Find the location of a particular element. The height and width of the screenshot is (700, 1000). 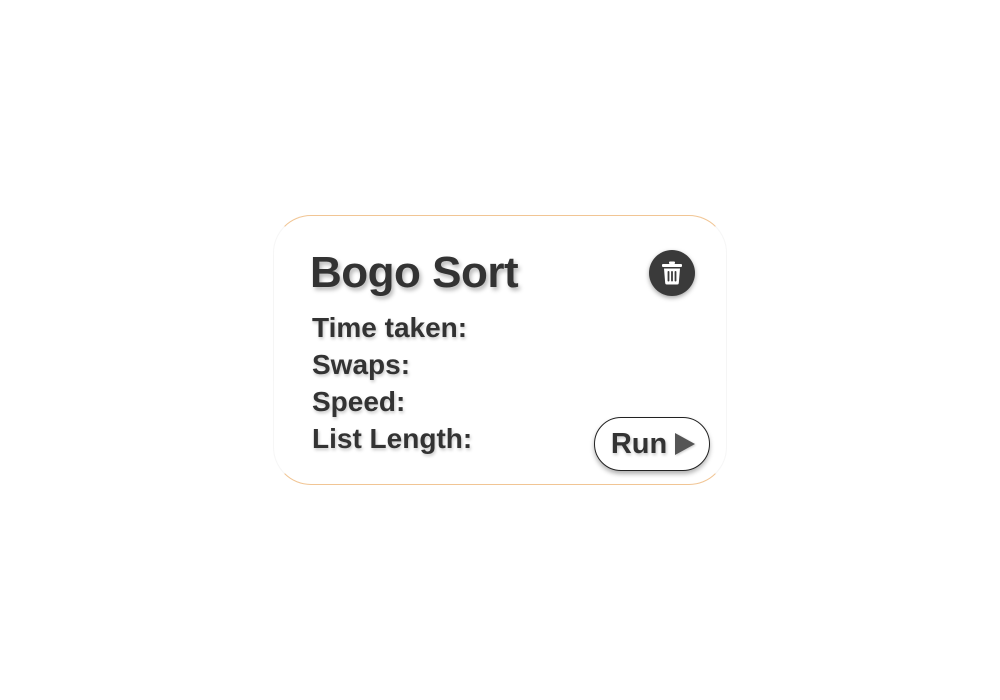

card-title: Bogo Sort is located at coordinates (414, 272).